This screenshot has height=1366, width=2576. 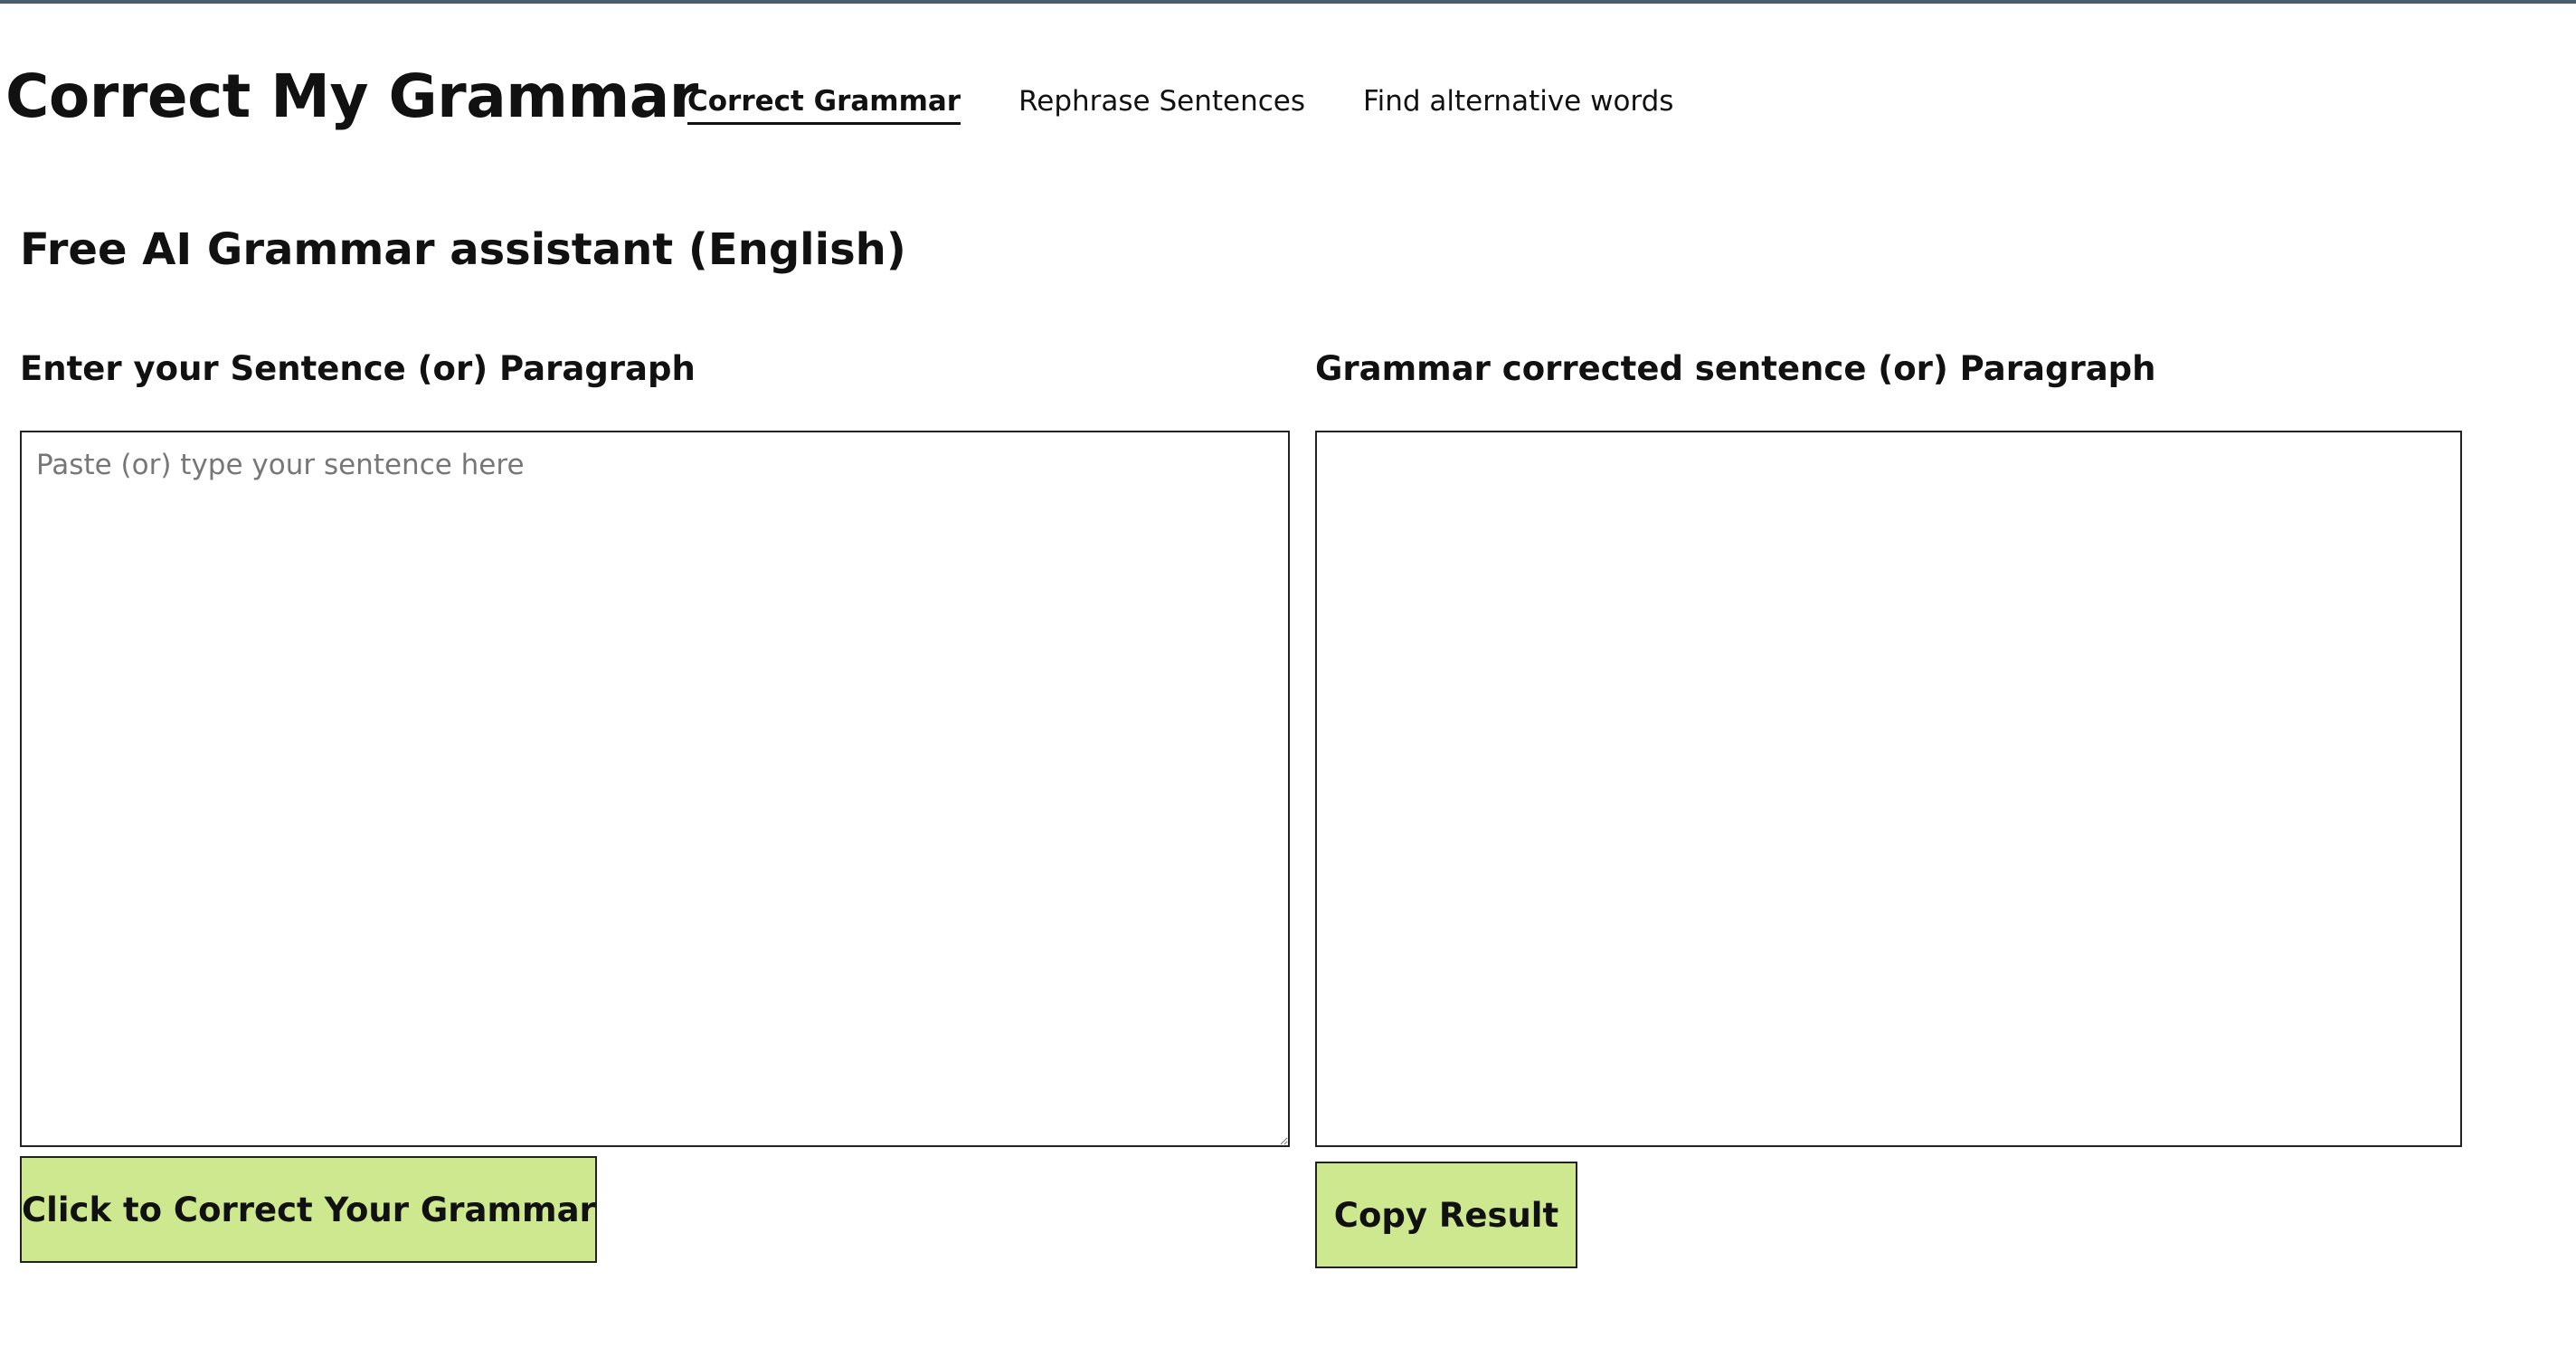 What do you see at coordinates (1446, 1215) in the screenshot?
I see `copy-result-button: Copy Result` at bounding box center [1446, 1215].